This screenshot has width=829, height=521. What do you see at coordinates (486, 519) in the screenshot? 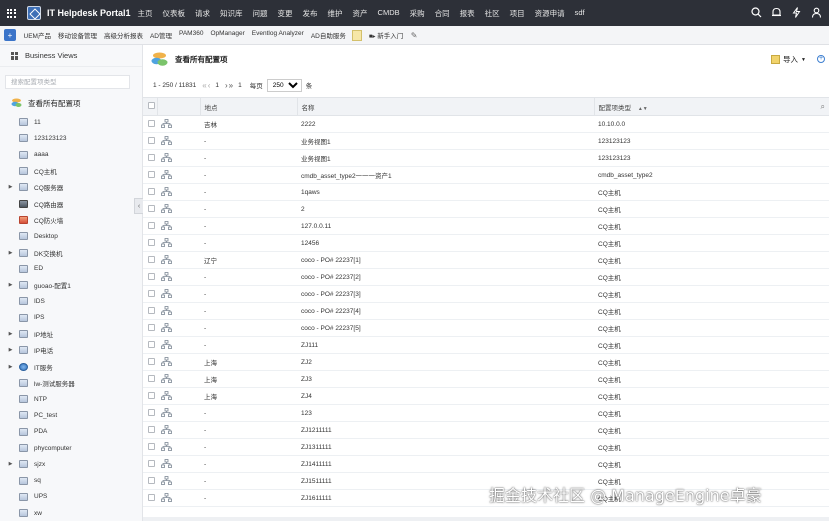
I see `horizontal-scrollbar` at bounding box center [486, 519].